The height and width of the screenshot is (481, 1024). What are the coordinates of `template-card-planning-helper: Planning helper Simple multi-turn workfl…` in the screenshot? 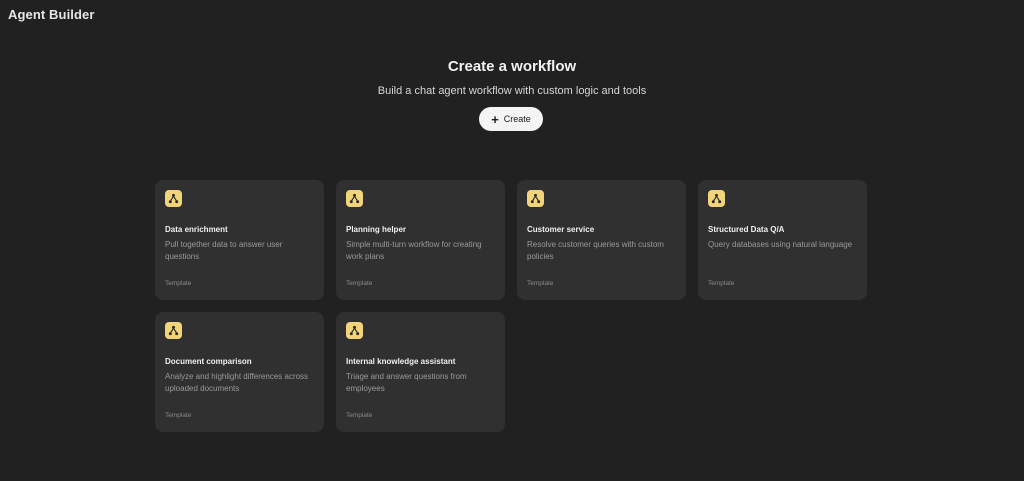 It's located at (420, 240).